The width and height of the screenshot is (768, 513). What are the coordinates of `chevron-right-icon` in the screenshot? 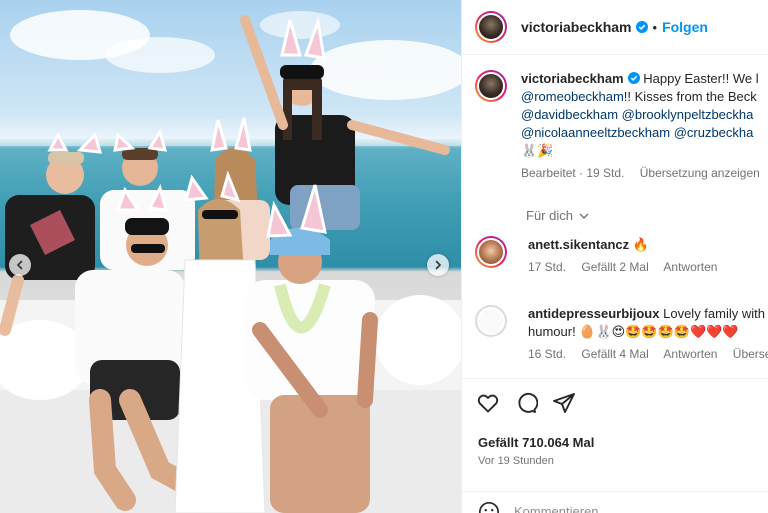 It's located at (438, 265).